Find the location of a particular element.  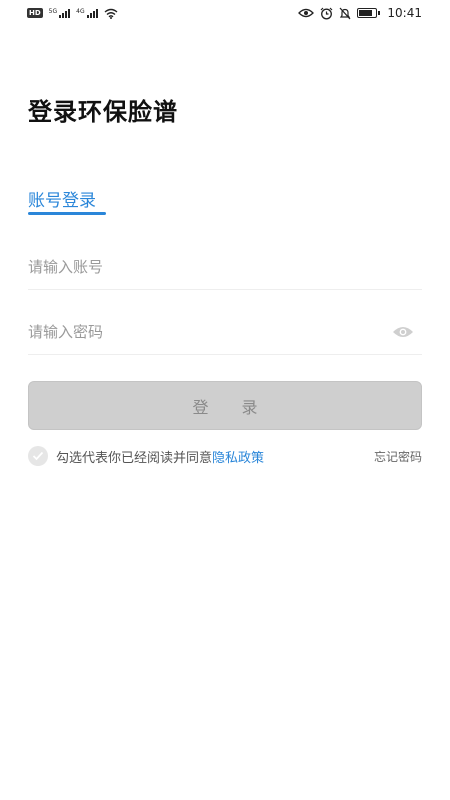

agree-checkbox is located at coordinates (38, 456).